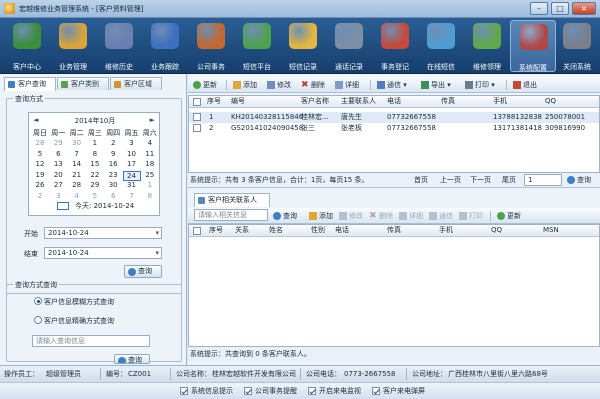 The height and width of the screenshot is (399, 600). Describe the element at coordinates (487, 46) in the screenshot. I see `toolbar-repair: 维修领理` at that location.